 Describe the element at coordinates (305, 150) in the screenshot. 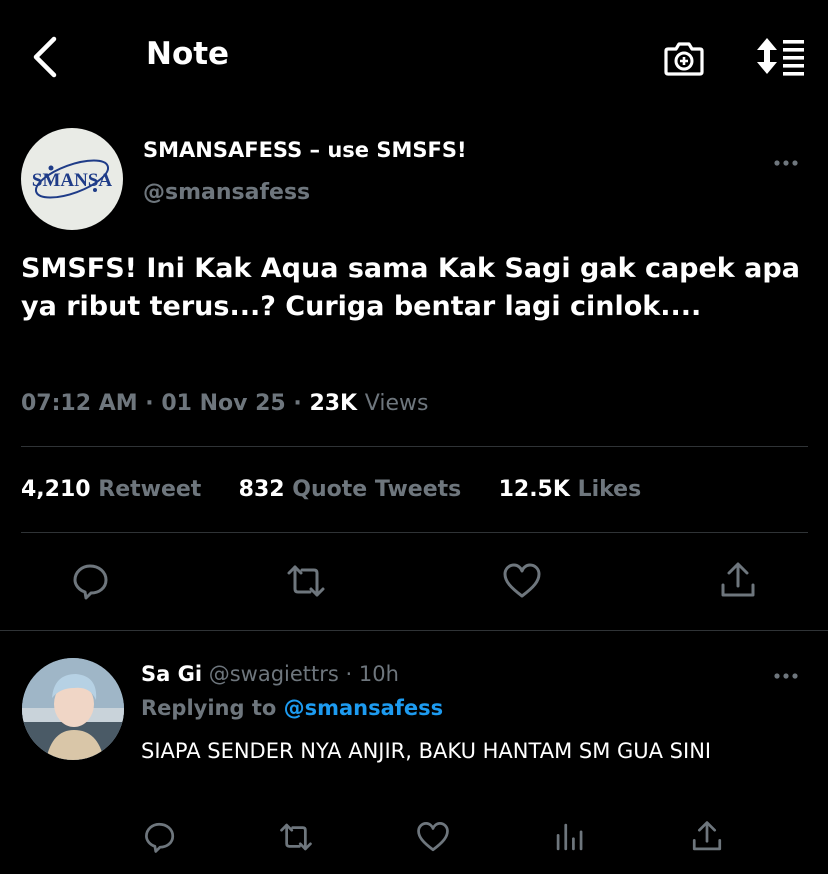

I see `author-name: SMANSAFESS – use SMSFS!` at that location.